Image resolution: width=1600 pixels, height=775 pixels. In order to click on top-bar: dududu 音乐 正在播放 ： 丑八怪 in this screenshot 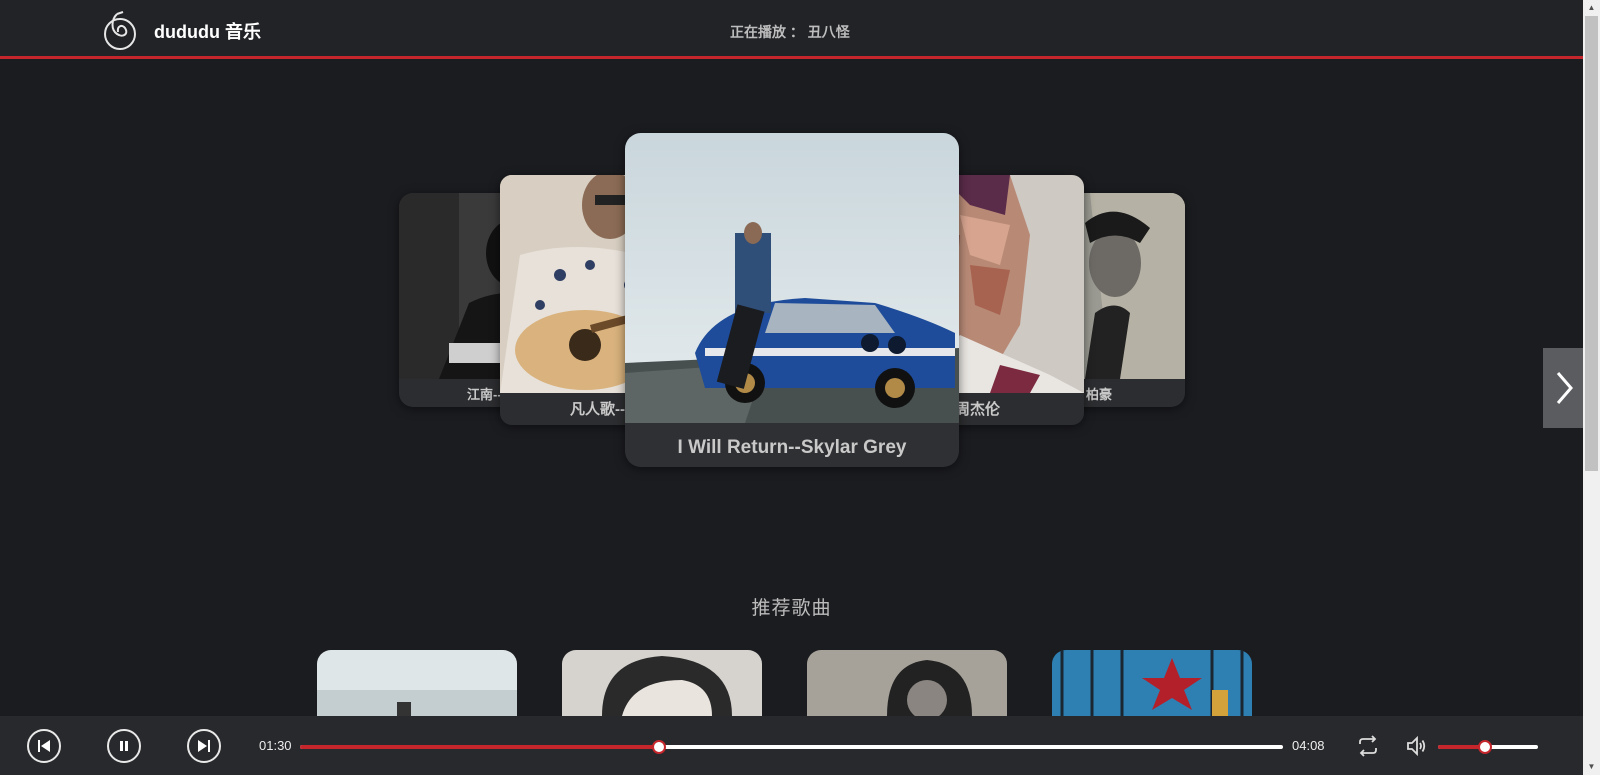, I will do `click(791, 29)`.